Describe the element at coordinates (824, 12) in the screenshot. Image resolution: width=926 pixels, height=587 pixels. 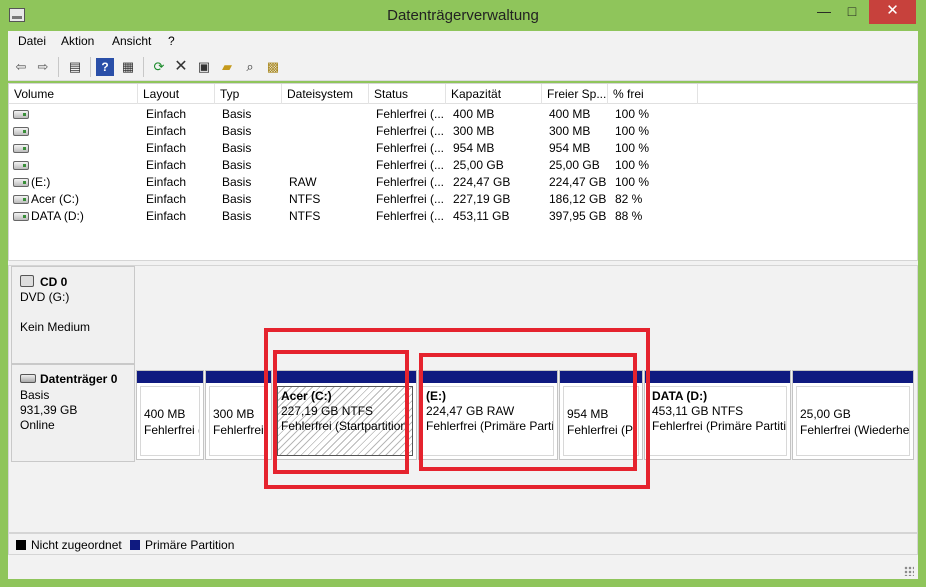
I see `minimize-button: —` at that location.